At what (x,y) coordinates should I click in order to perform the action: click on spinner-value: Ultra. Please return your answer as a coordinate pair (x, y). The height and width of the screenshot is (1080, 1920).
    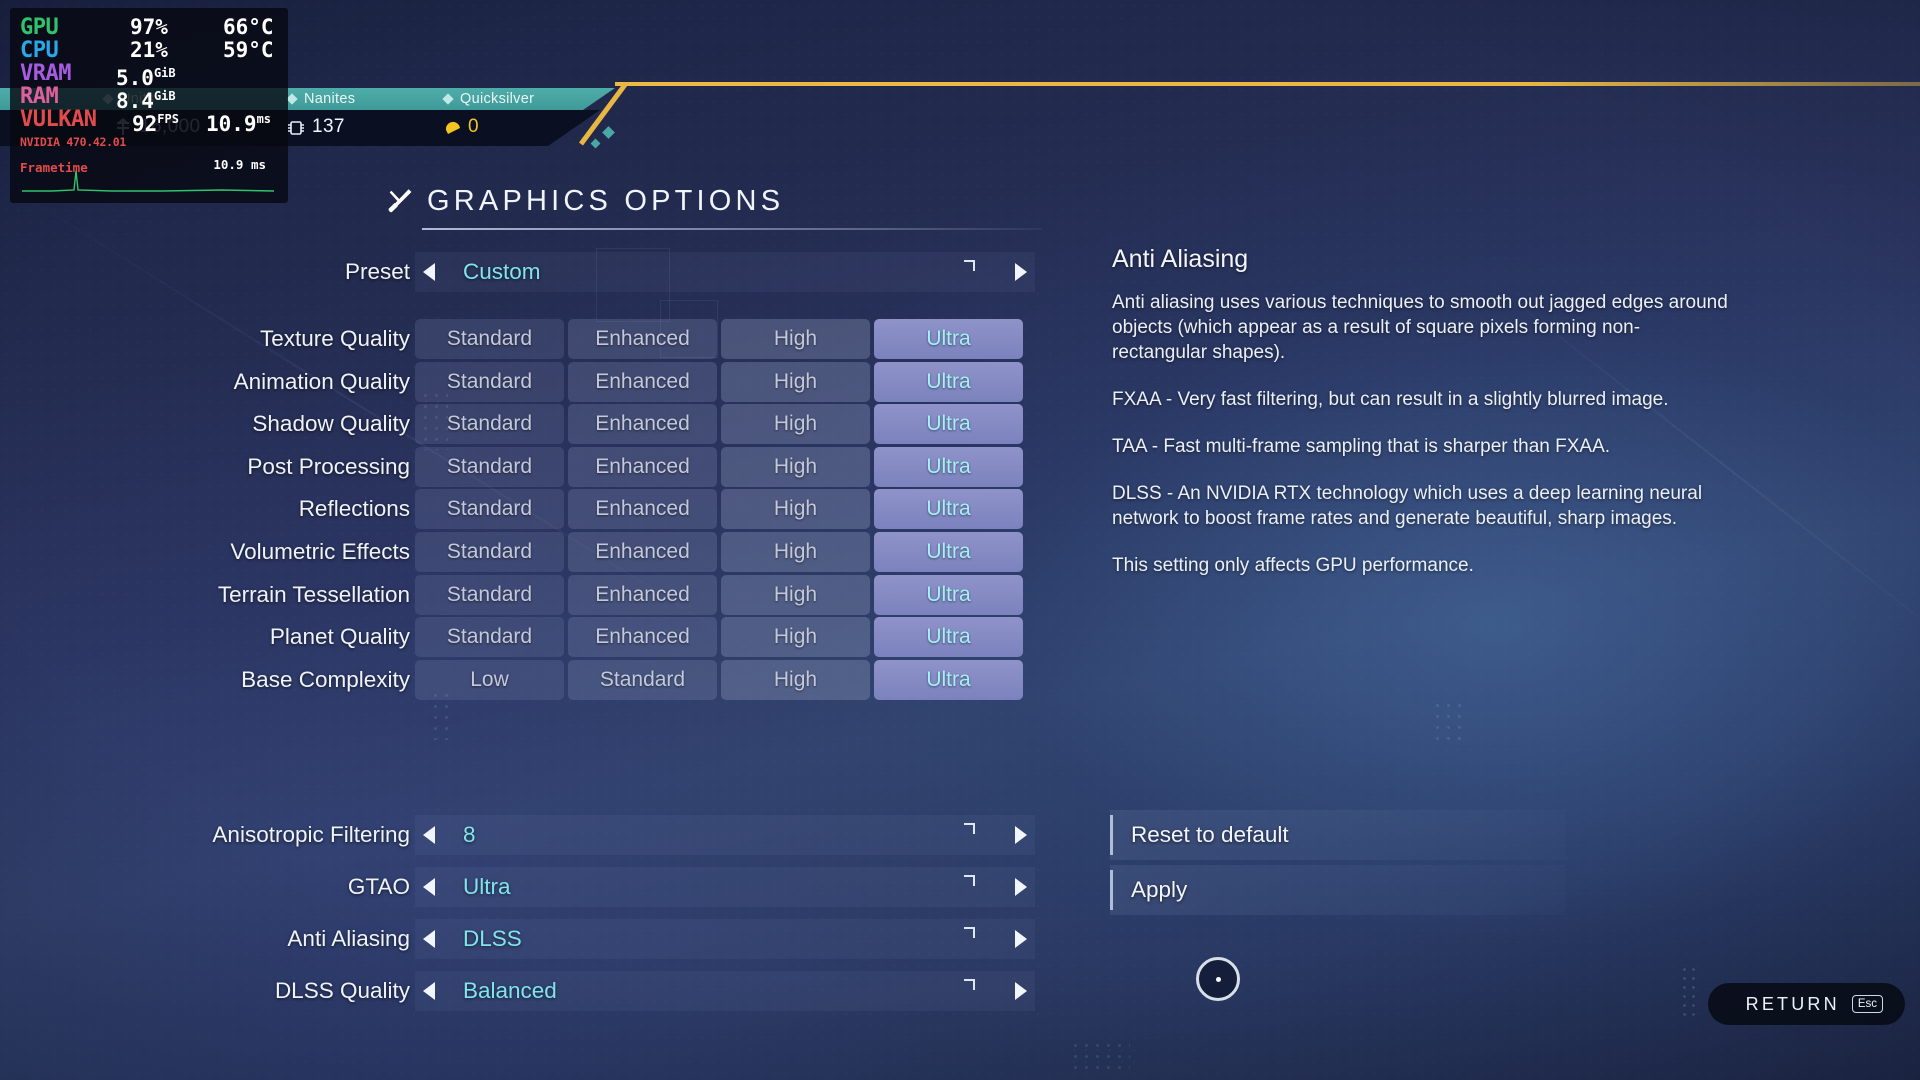
    Looking at the image, I should click on (487, 886).